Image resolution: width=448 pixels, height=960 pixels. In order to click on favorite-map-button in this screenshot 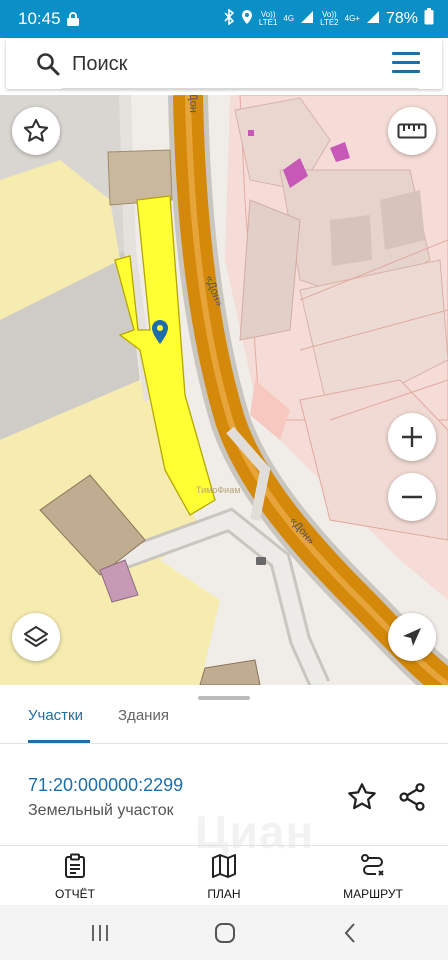, I will do `click(36, 131)`.